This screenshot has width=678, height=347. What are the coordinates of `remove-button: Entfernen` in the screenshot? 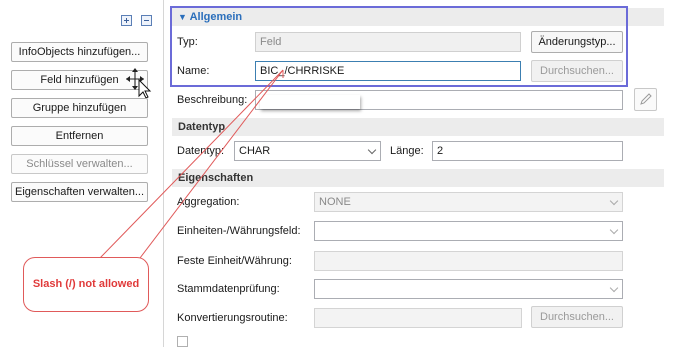 It's located at (79, 136).